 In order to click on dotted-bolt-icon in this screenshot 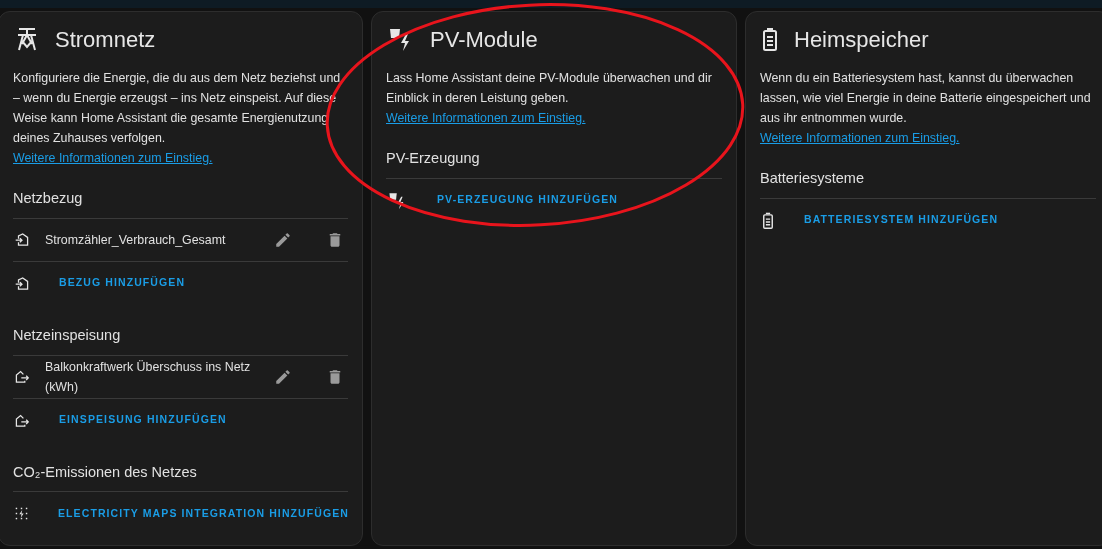, I will do `click(21, 514)`.